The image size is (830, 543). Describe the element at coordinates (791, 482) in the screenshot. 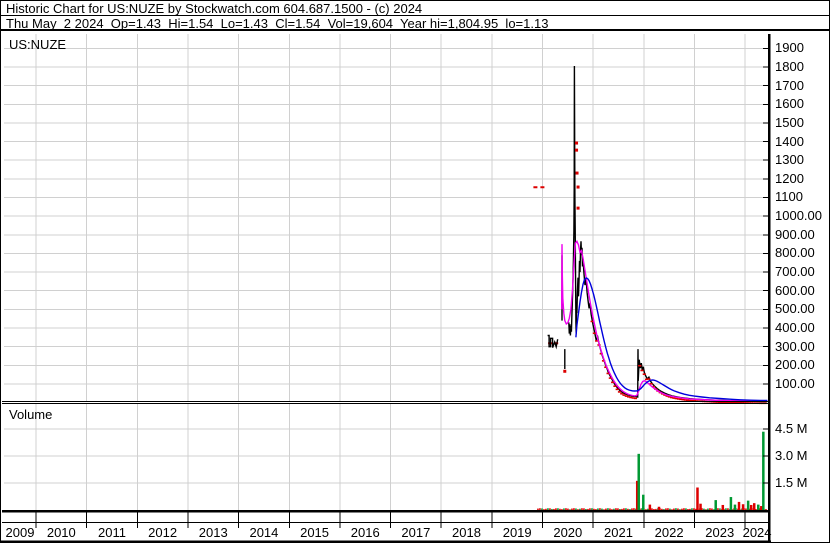

I see `volume-axis-label: 1.5 M` at that location.